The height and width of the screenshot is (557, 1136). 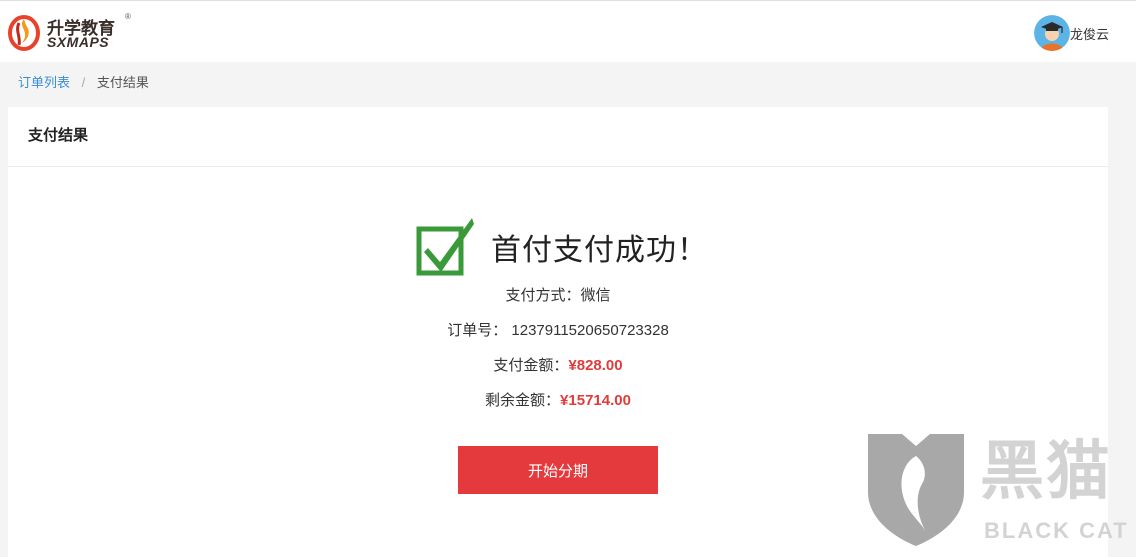 I want to click on watermark-text-en: BLACK CAT, so click(x=1056, y=530).